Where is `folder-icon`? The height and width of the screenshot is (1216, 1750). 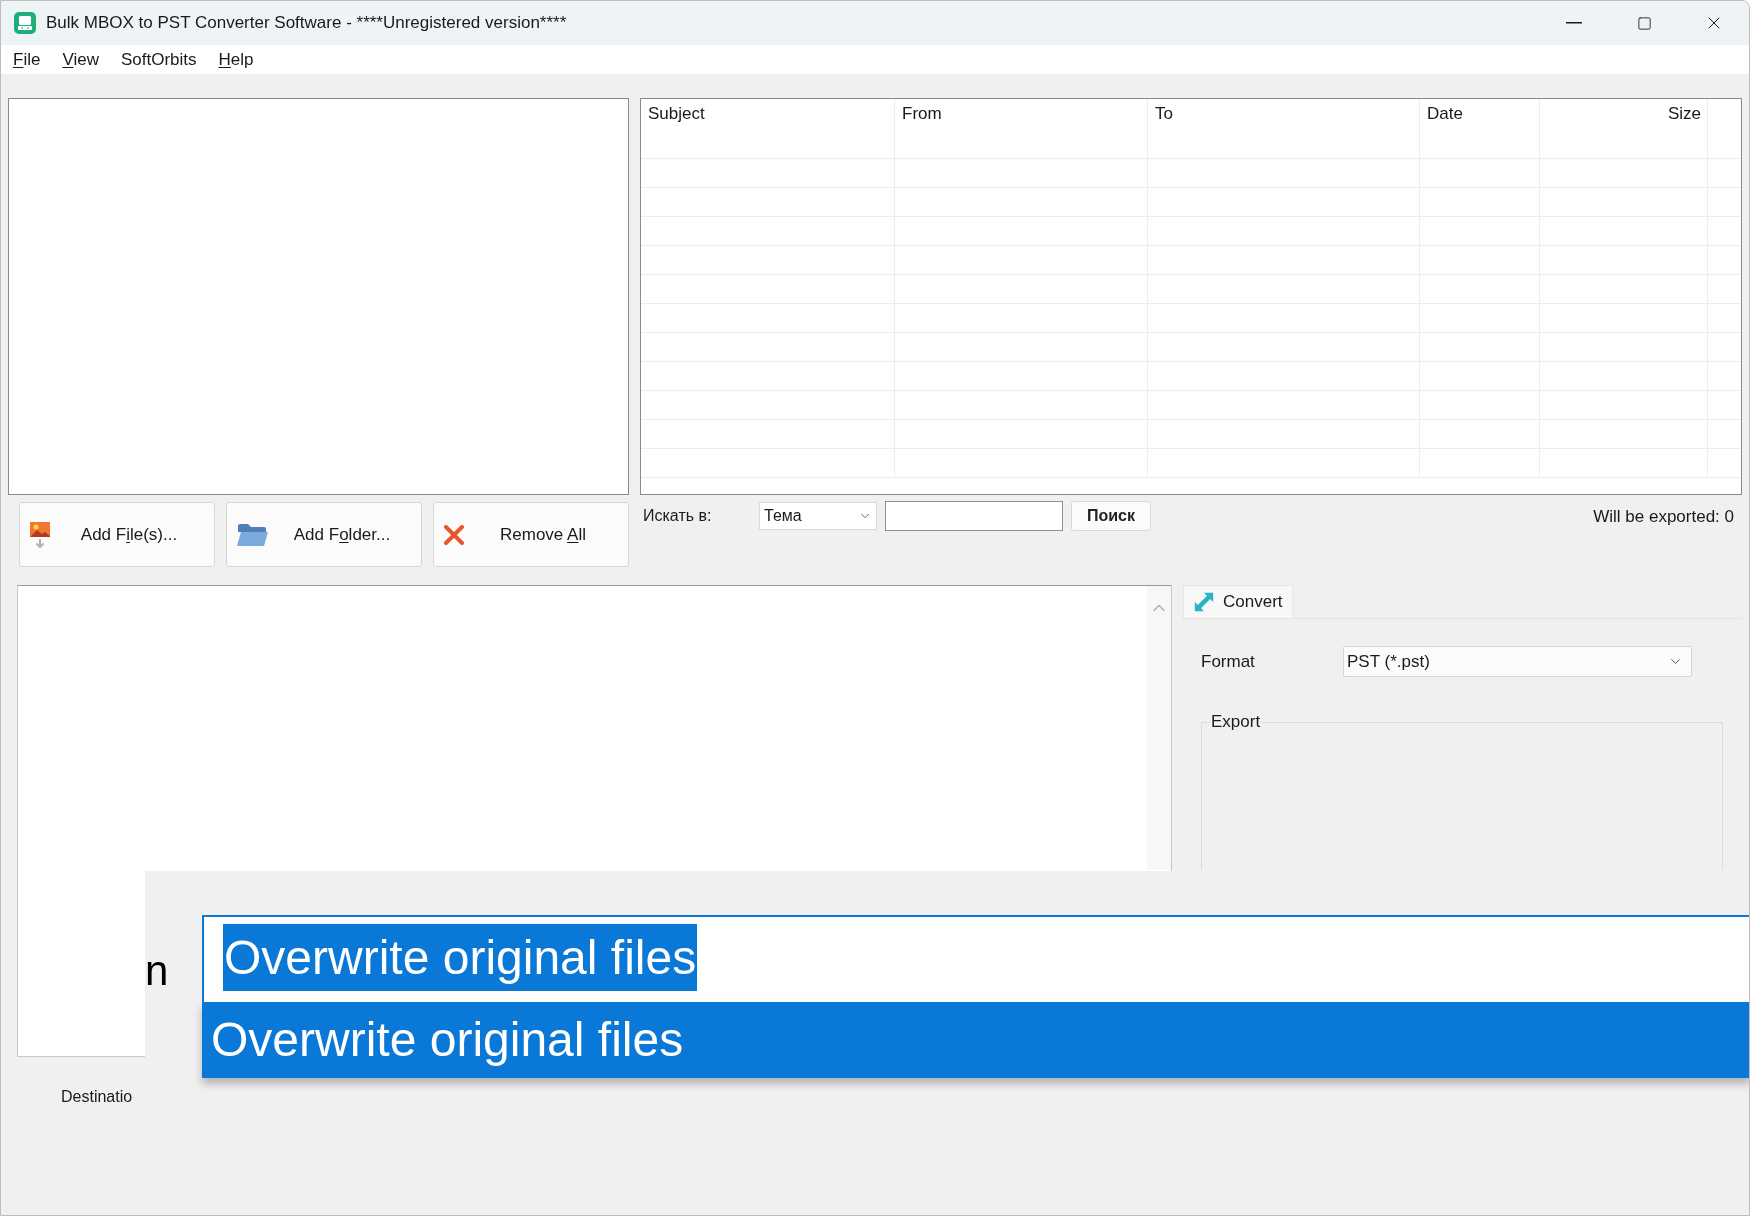 folder-icon is located at coordinates (253, 534).